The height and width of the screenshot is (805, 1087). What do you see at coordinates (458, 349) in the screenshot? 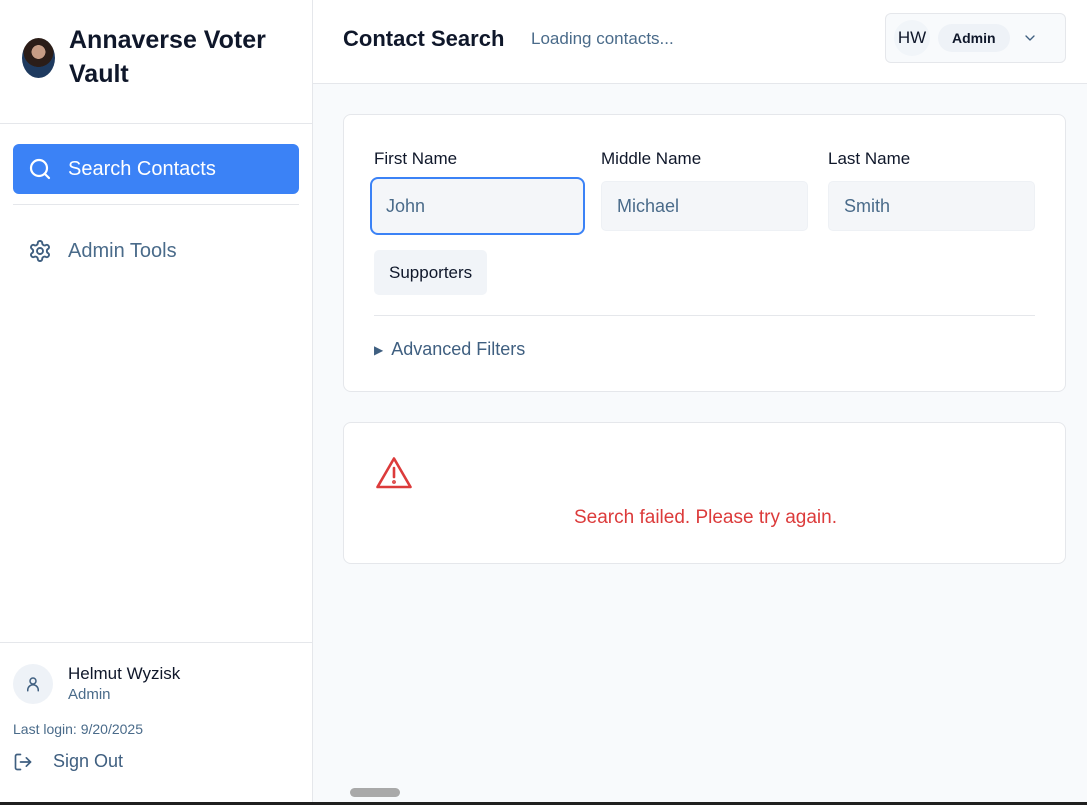
I see `advanced-filters-label: Advanced Filters` at bounding box center [458, 349].